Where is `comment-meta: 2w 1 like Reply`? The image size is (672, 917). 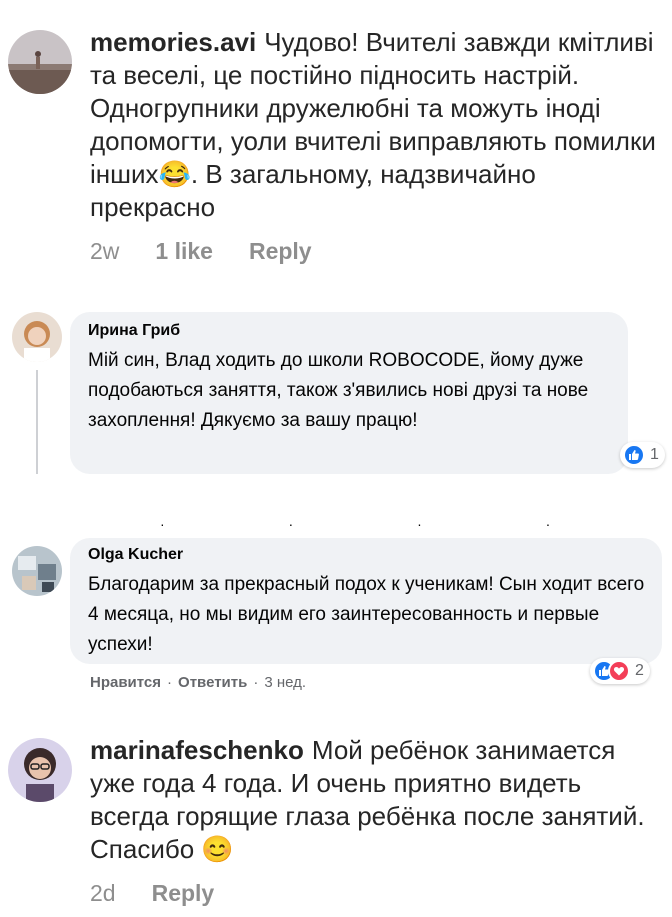
comment-meta: 2w 1 like Reply is located at coordinates (201, 251).